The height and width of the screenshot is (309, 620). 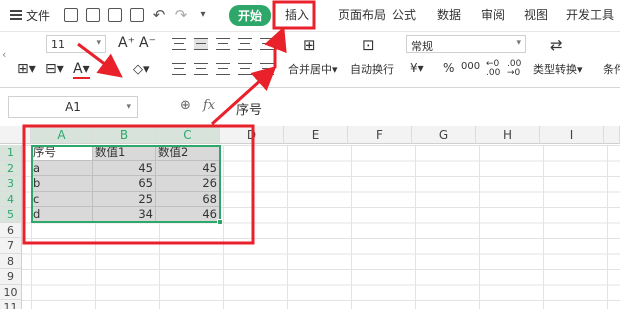 What do you see at coordinates (138, 184) in the screenshot?
I see `data-range-highlight` at bounding box center [138, 184].